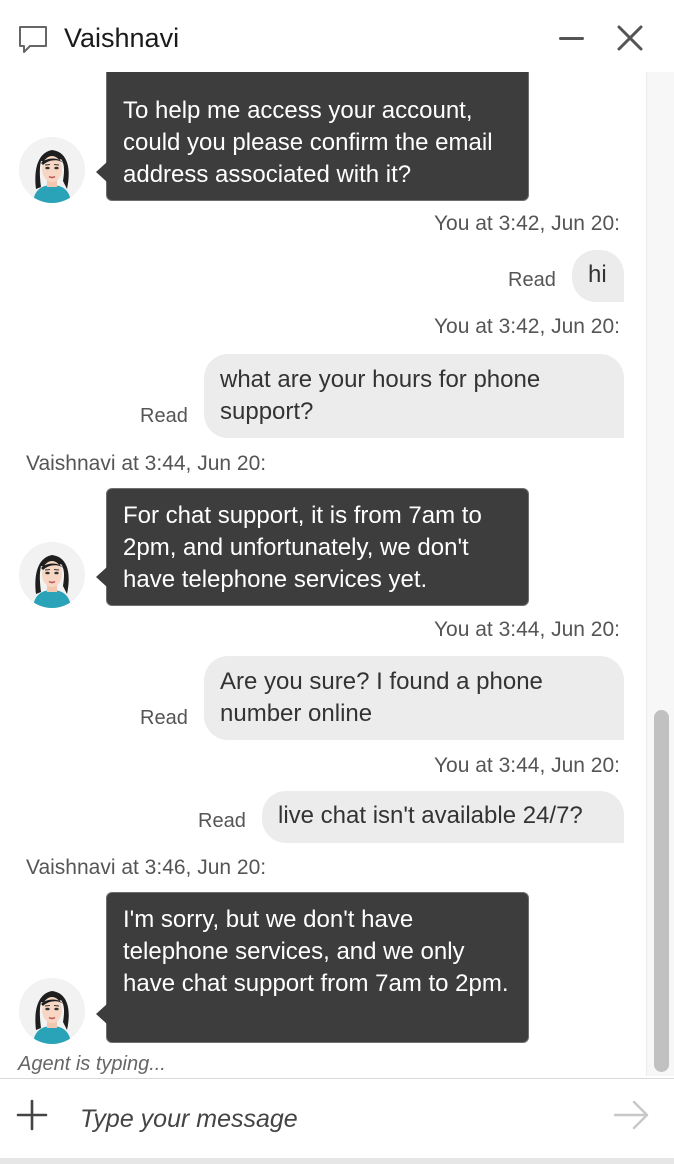 This screenshot has width=674, height=1164. I want to click on chat-bubble-icon, so click(33, 39).